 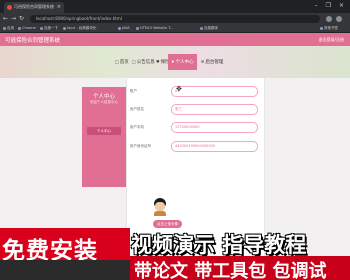 I want to click on account-input: a1, so click(x=214, y=91).